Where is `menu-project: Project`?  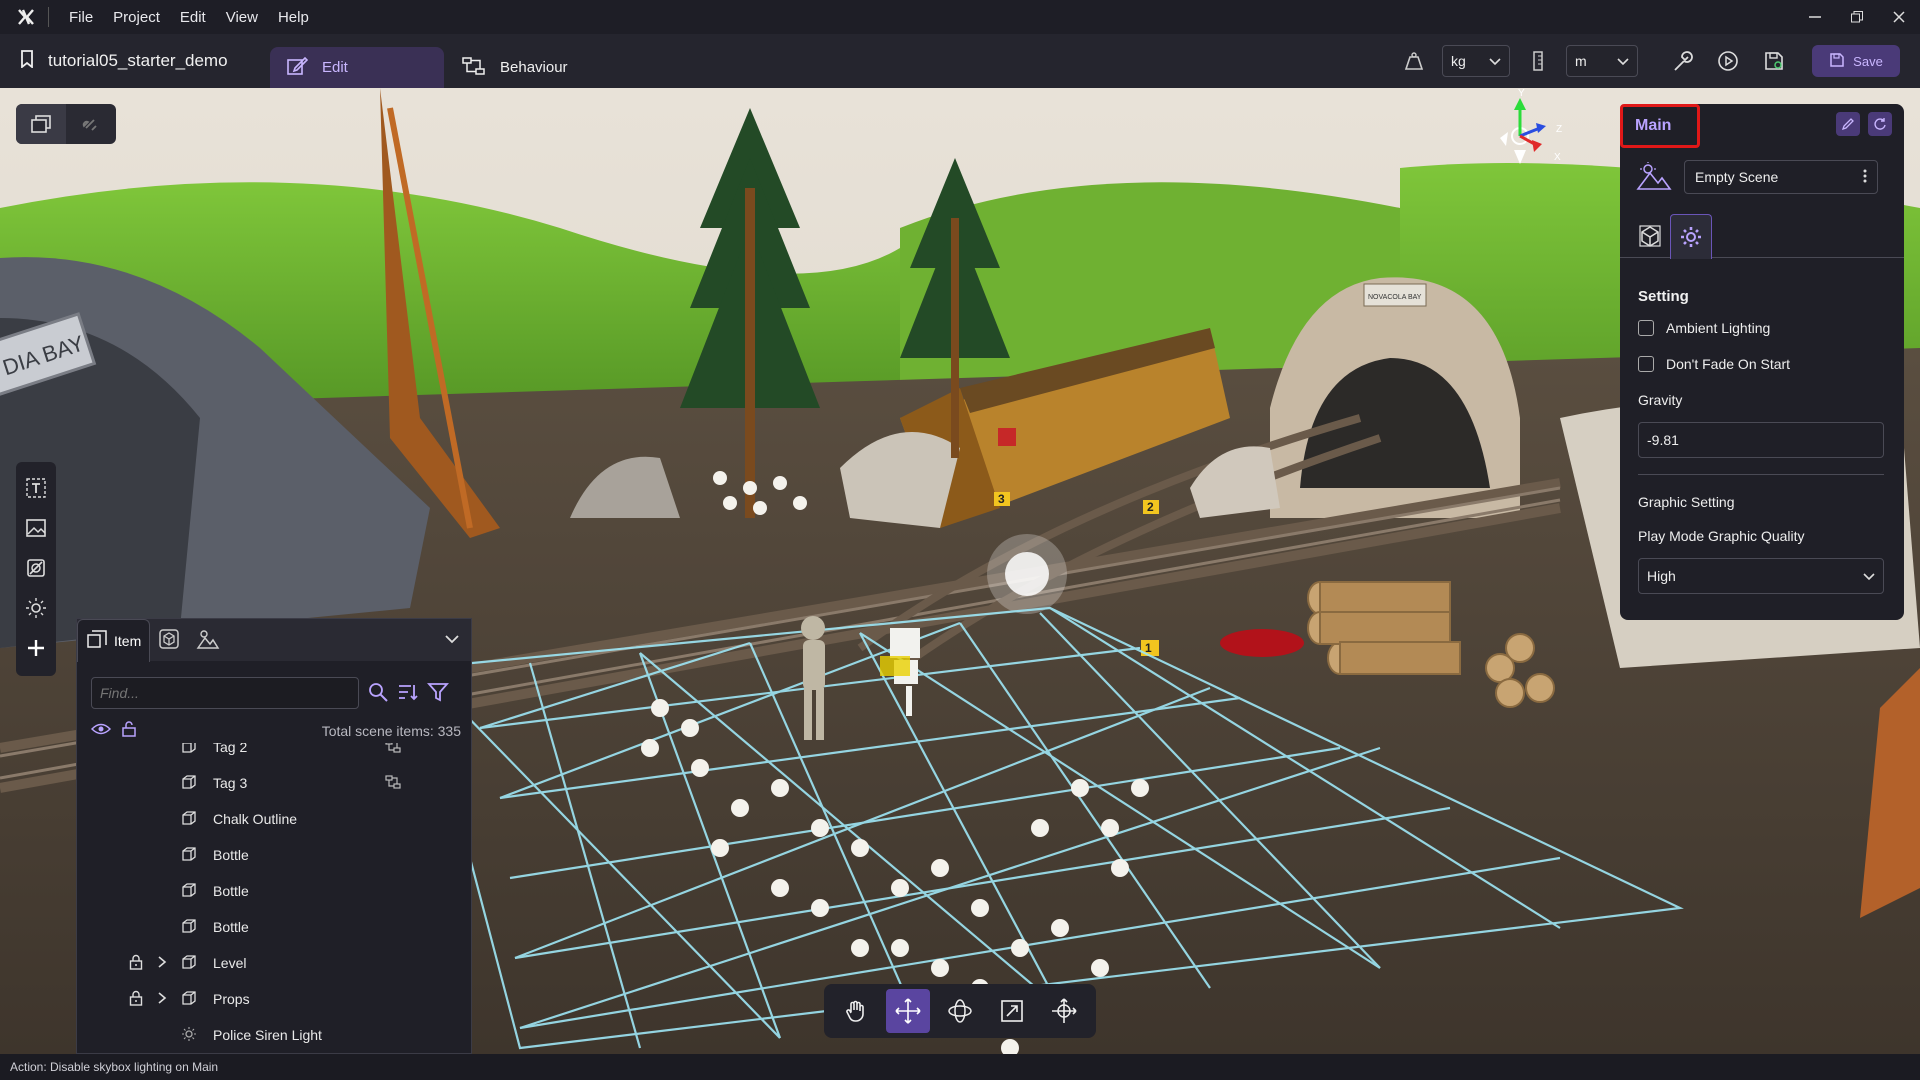 menu-project: Project is located at coordinates (136, 17).